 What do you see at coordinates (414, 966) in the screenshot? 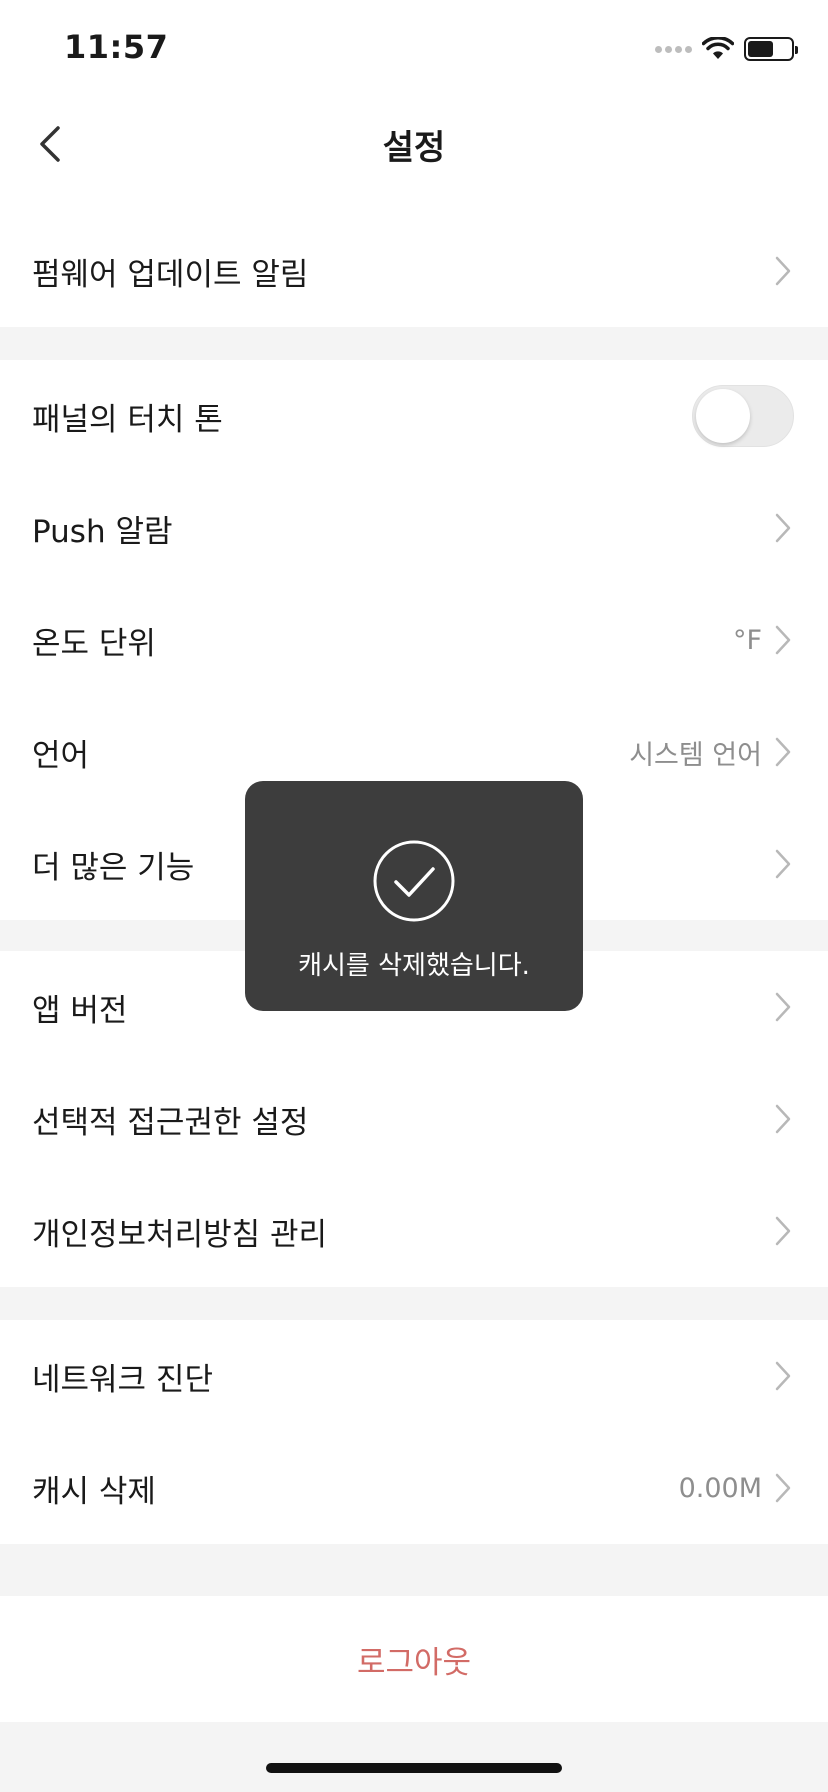
I see `toast-message: 캐시를 삭제했습니다.` at bounding box center [414, 966].